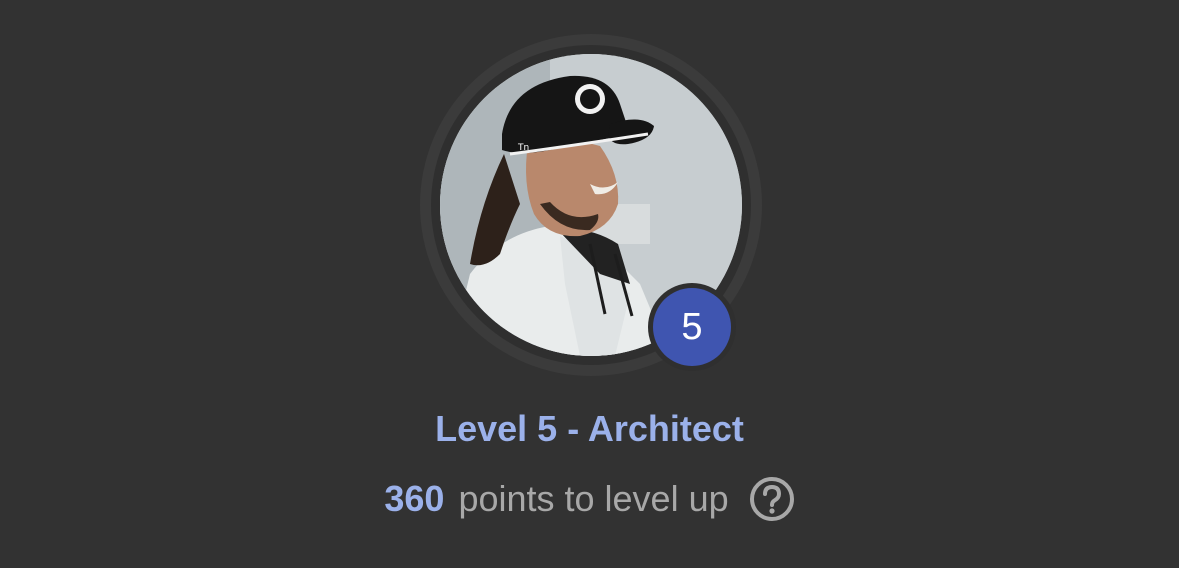 Image resolution: width=1179 pixels, height=568 pixels. What do you see at coordinates (523, 148) in the screenshot?
I see `svg-text: Tn` at bounding box center [523, 148].